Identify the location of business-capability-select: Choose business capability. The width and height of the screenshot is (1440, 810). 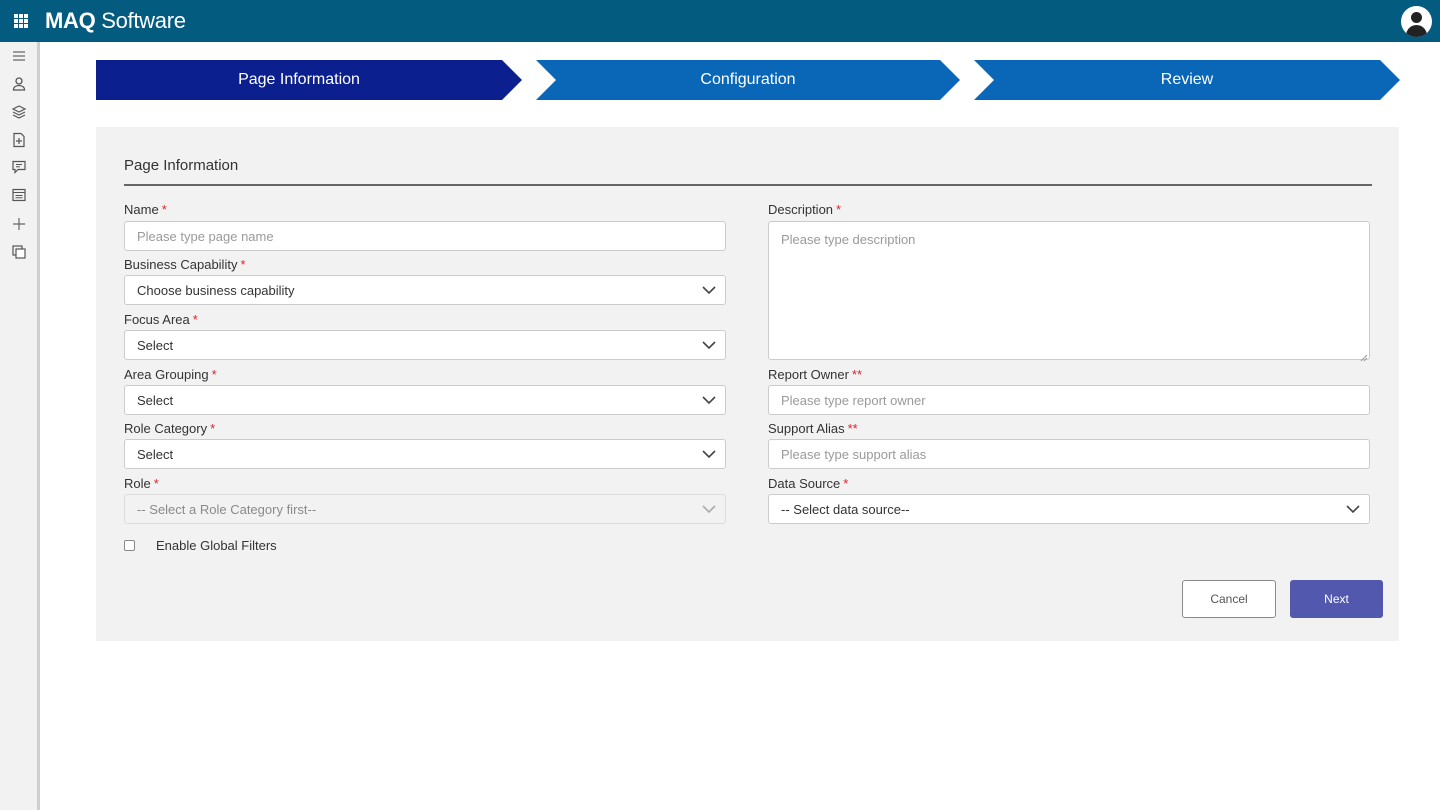
(425, 290).